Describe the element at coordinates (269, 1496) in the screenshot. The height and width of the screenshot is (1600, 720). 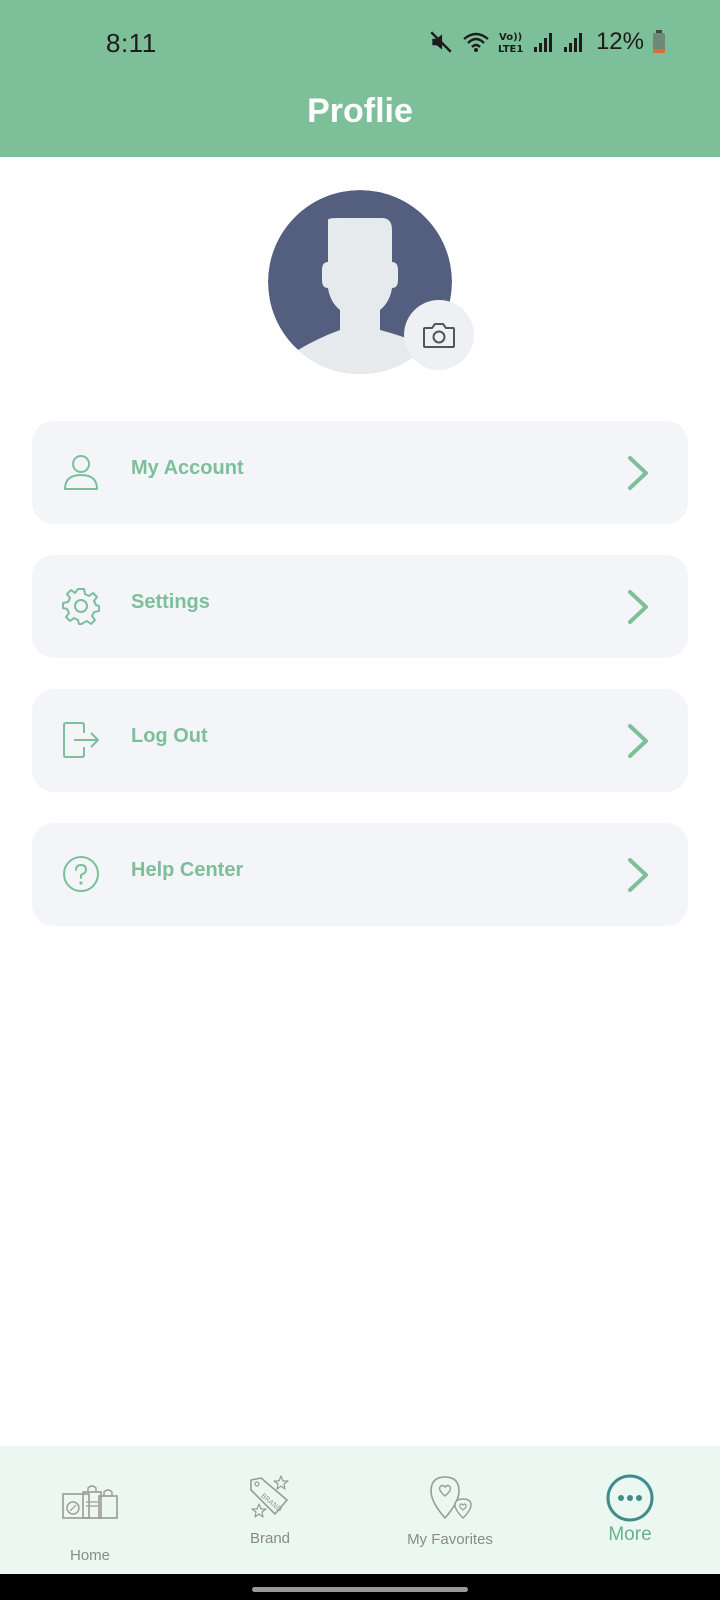
I see `brand-tag-icon: BRAND` at that location.